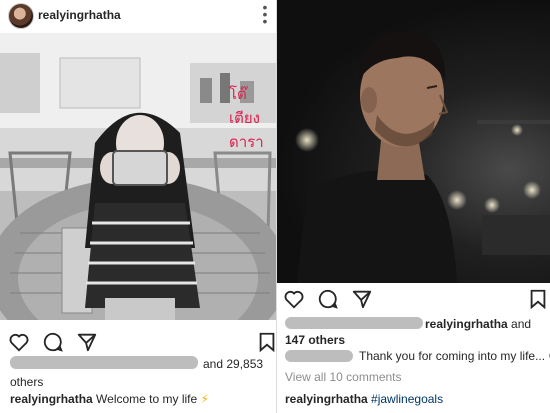  What do you see at coordinates (315, 340) in the screenshot?
I see `likes-others: 147 others` at bounding box center [315, 340].